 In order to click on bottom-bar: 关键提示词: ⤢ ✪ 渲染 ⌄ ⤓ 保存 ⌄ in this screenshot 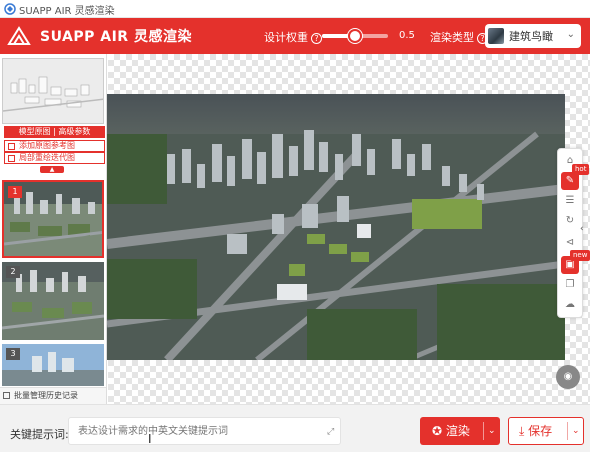, I will do `click(295, 428)`.